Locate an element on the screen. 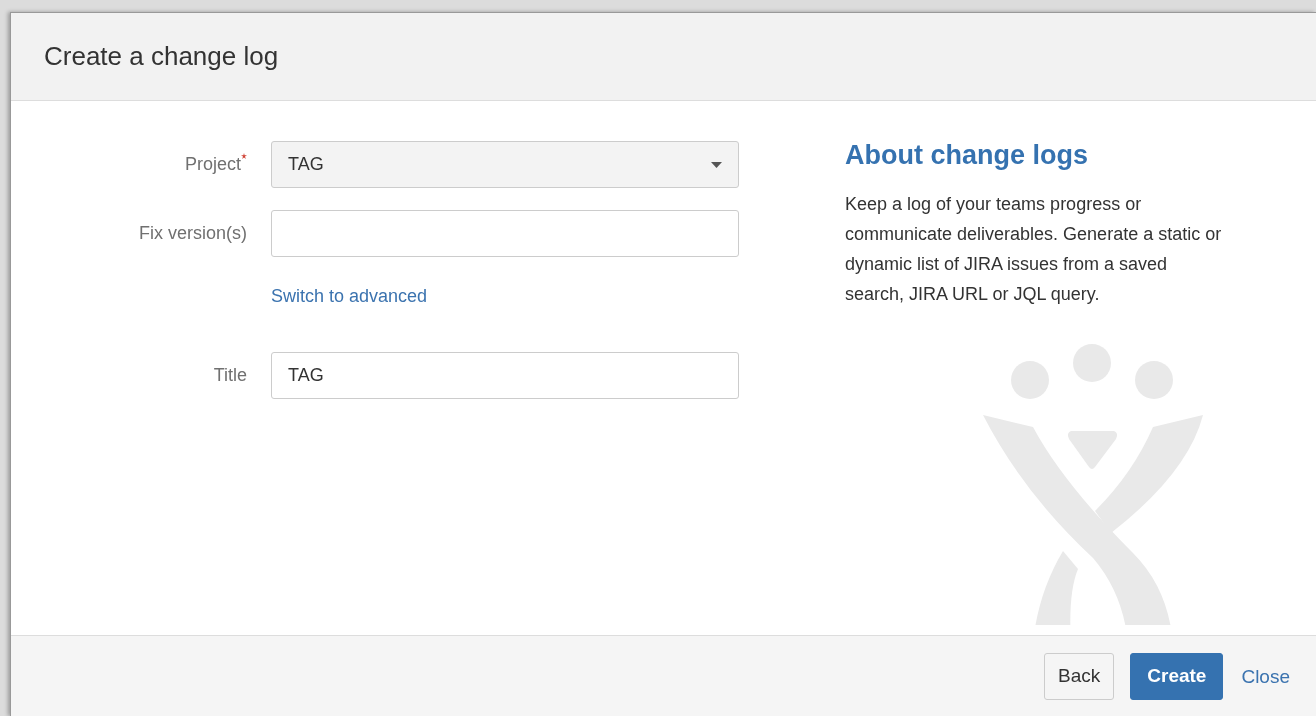 The image size is (1316, 716). field-label: Project is located at coordinates (212, 164).